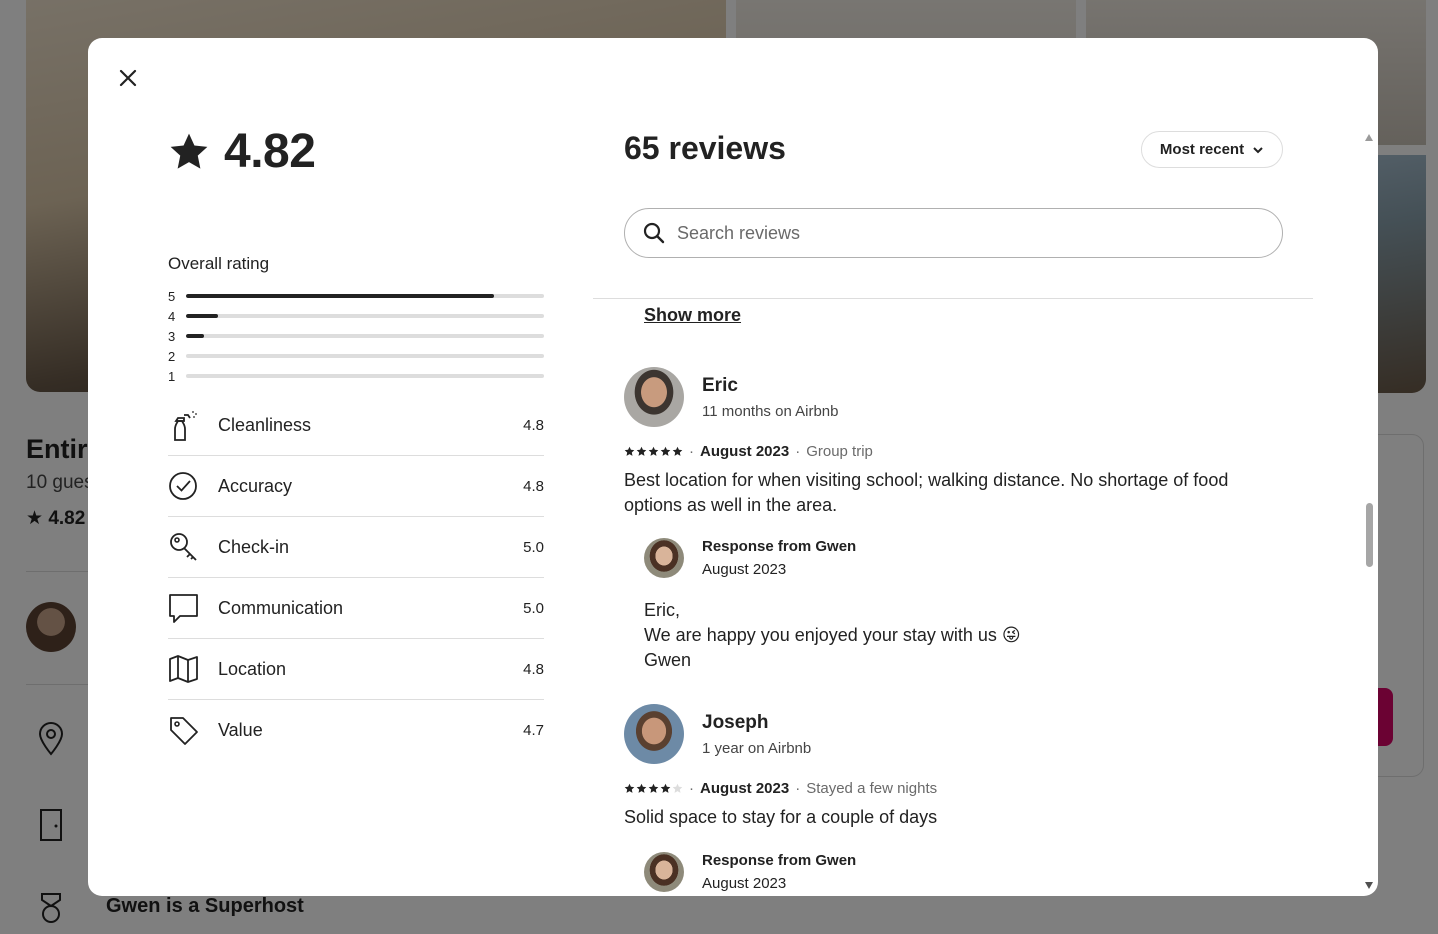  What do you see at coordinates (172, 296) in the screenshot?
I see `histogram-star-label: 5` at bounding box center [172, 296].